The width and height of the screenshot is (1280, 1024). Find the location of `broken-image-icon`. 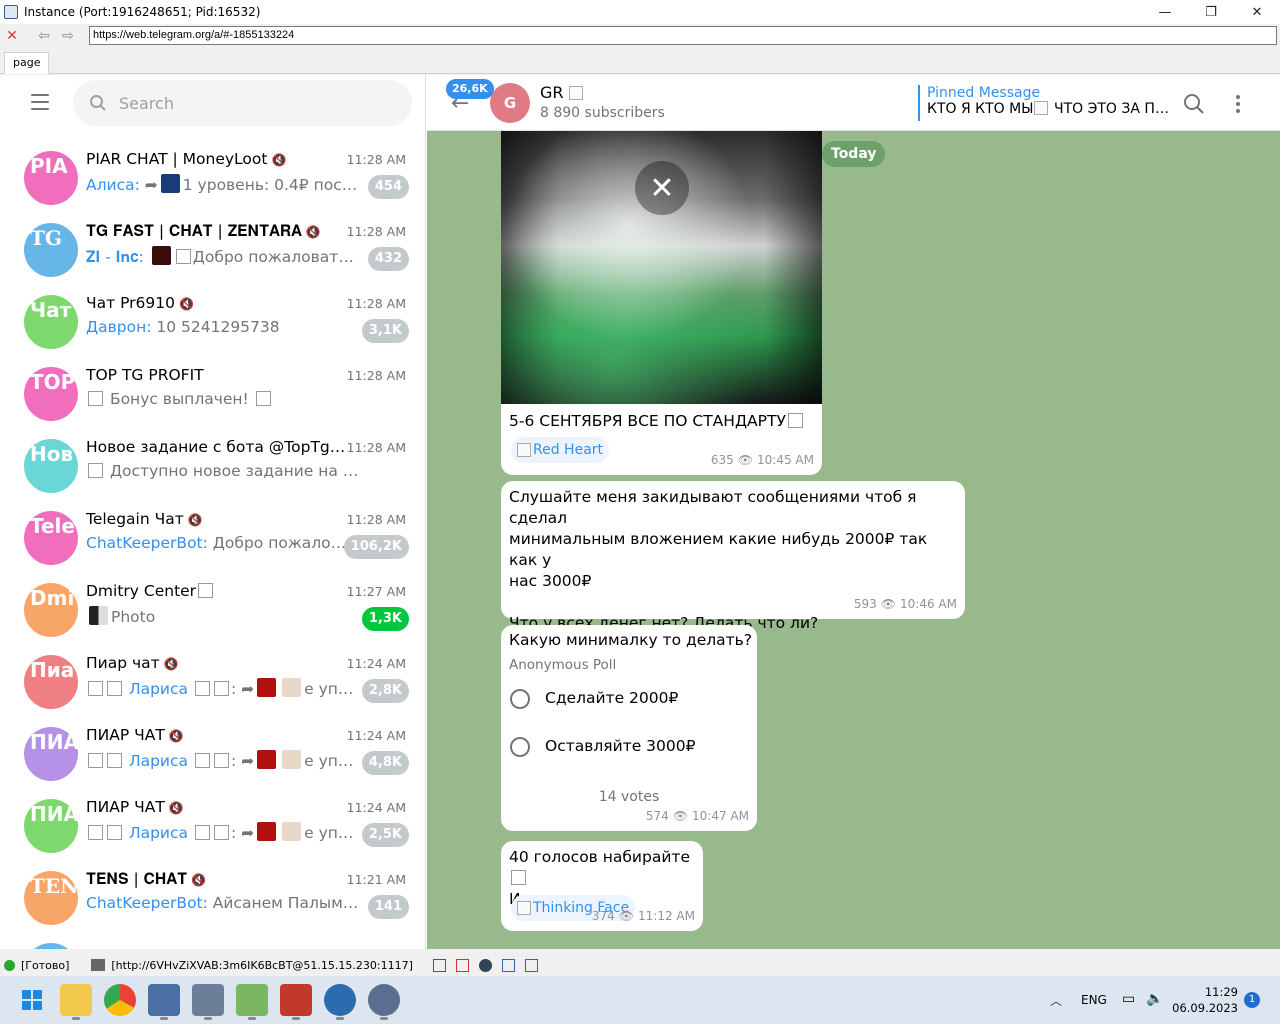

broken-image-icon is located at coordinates (1040, 108).